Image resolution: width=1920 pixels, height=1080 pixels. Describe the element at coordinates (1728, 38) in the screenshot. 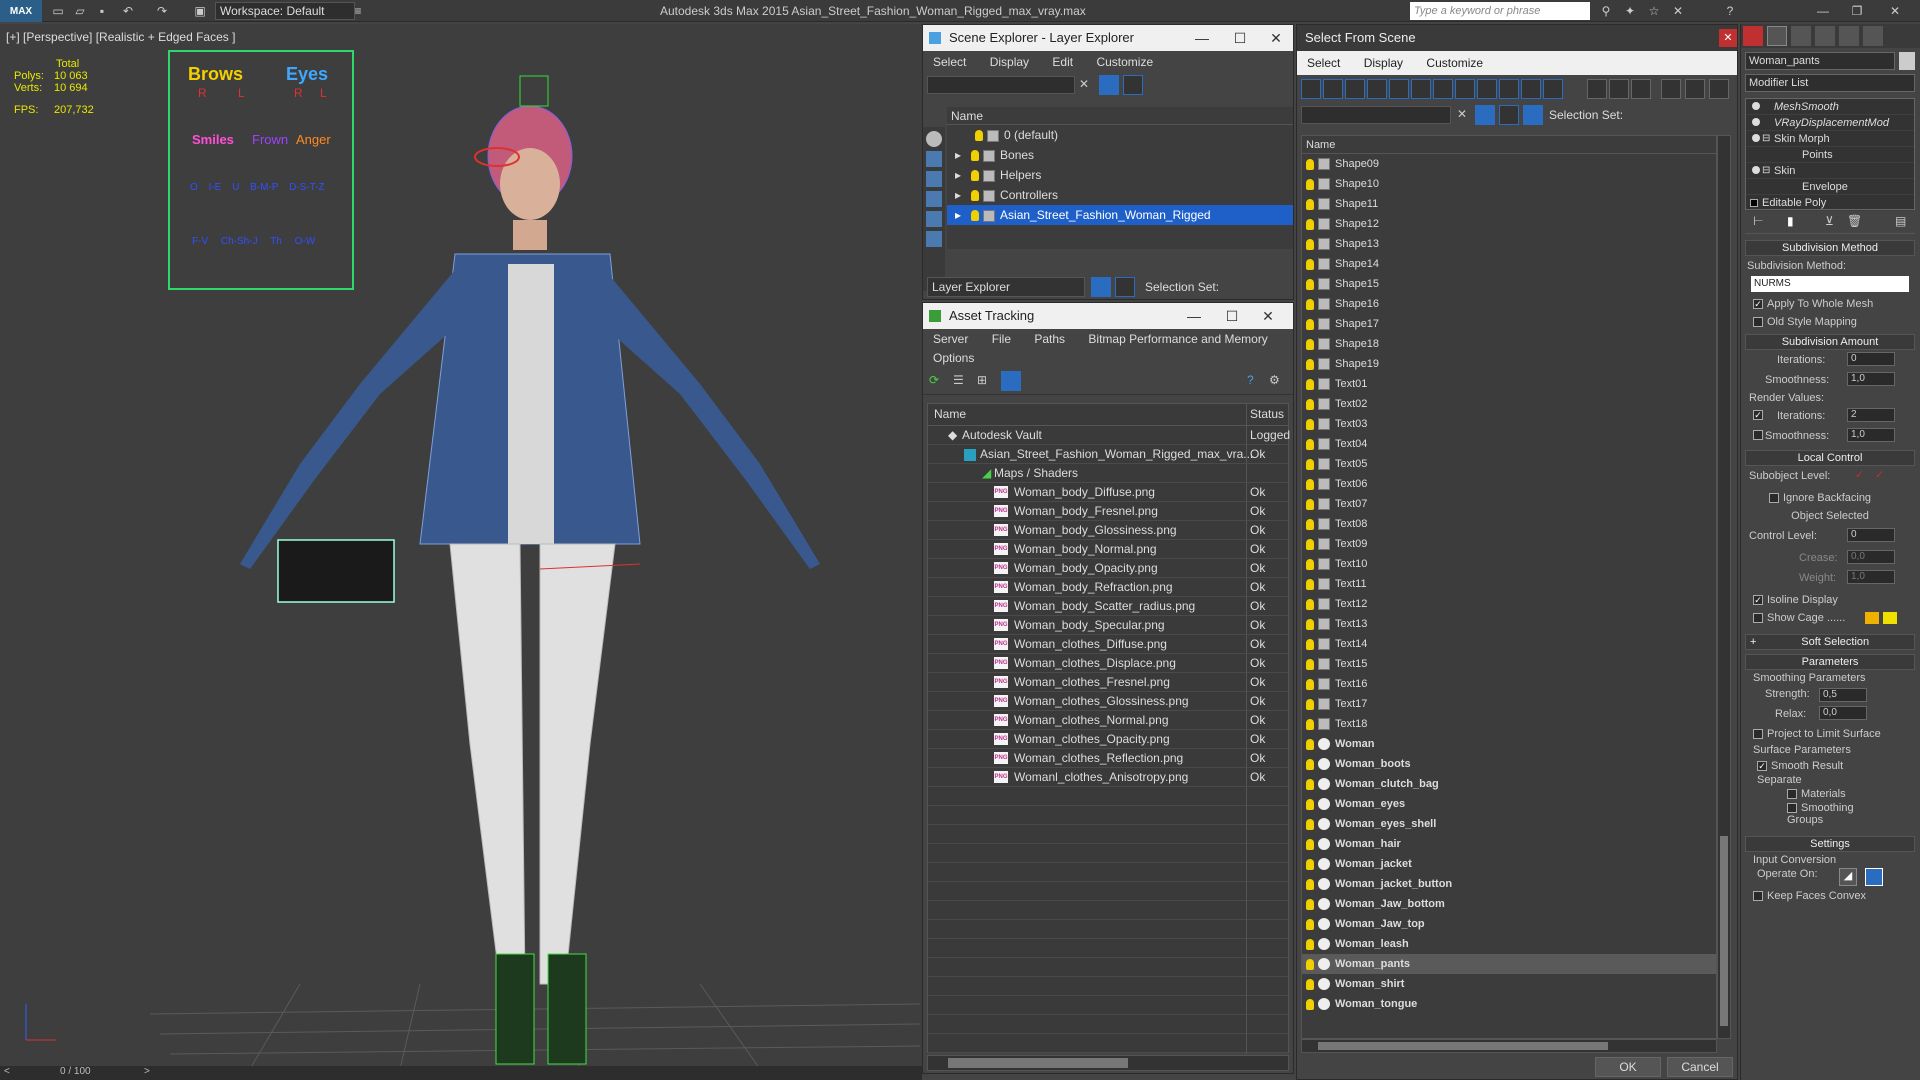

I see `select-from-scene-close-icon: ✕` at that location.